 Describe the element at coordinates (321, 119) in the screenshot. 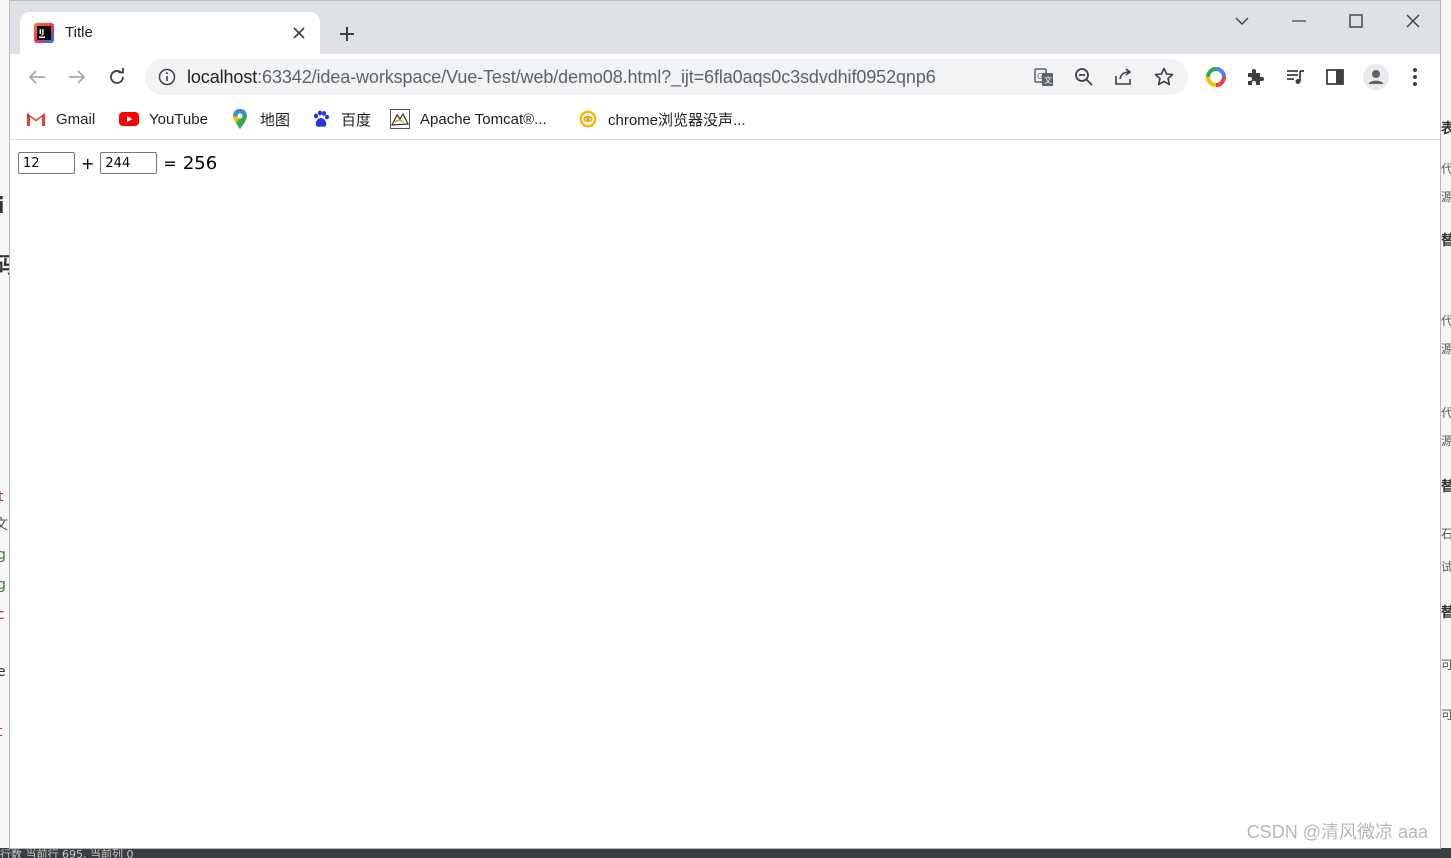

I see `baidu-icon` at that location.